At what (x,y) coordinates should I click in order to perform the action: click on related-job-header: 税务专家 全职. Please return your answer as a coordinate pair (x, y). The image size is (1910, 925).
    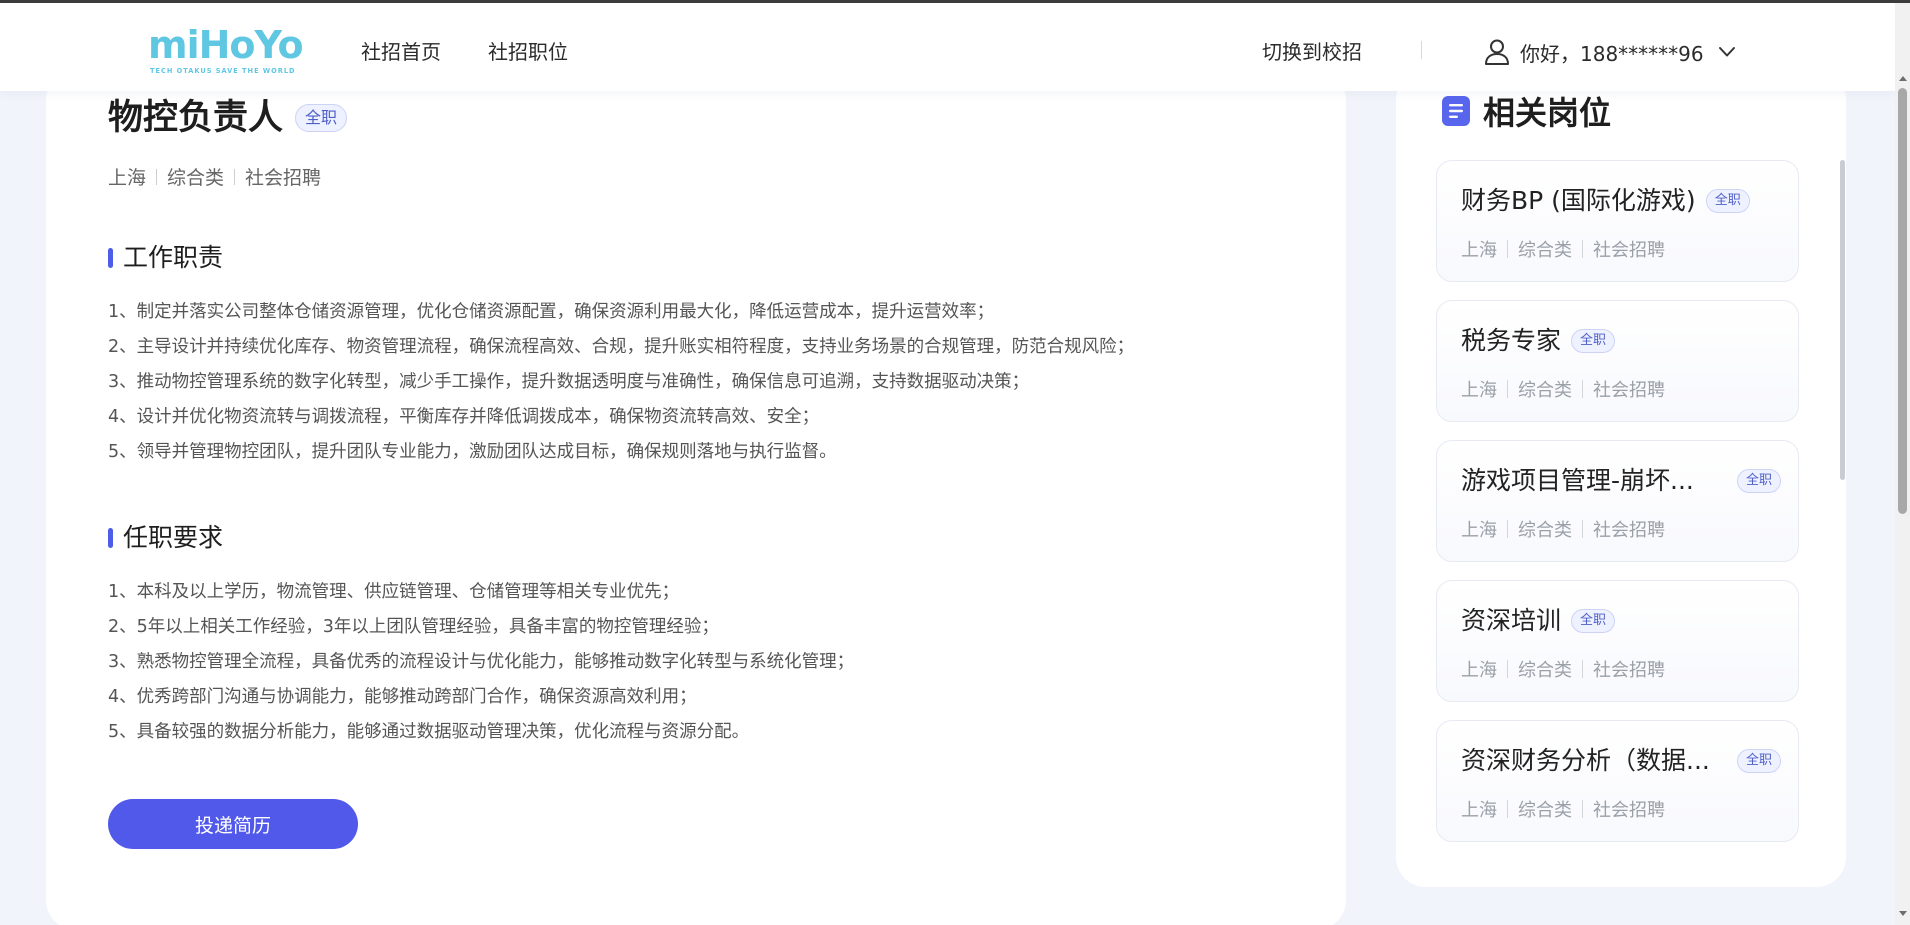
    Looking at the image, I should click on (1621, 341).